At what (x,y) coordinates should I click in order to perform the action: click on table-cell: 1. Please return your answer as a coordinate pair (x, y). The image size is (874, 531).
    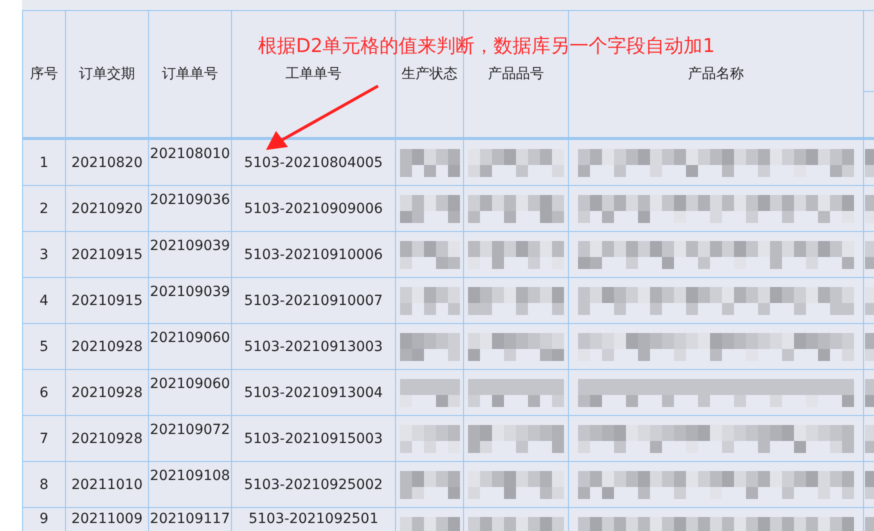
    Looking at the image, I should click on (44, 162).